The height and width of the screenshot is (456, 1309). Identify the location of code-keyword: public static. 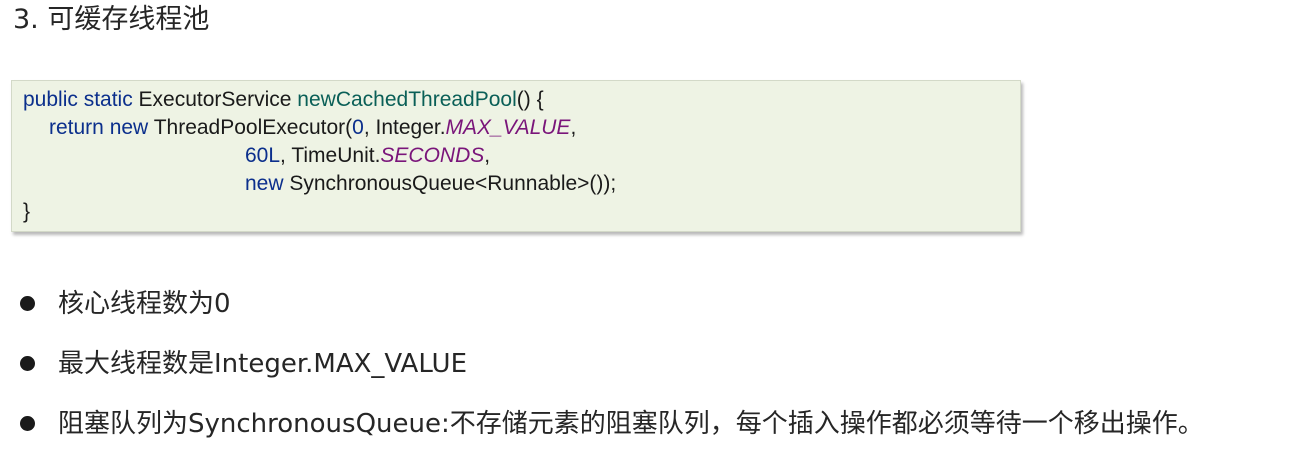
(78, 99).